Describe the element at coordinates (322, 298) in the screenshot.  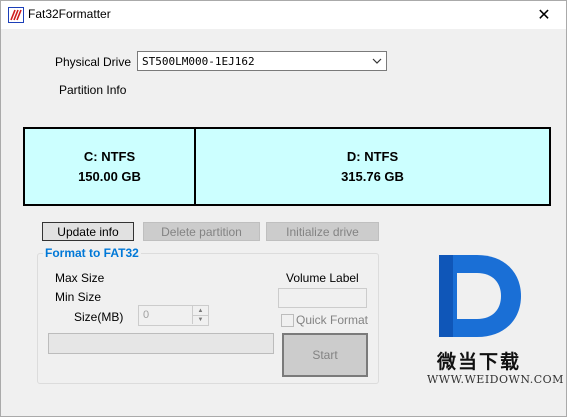
I see `volume-label-input` at that location.